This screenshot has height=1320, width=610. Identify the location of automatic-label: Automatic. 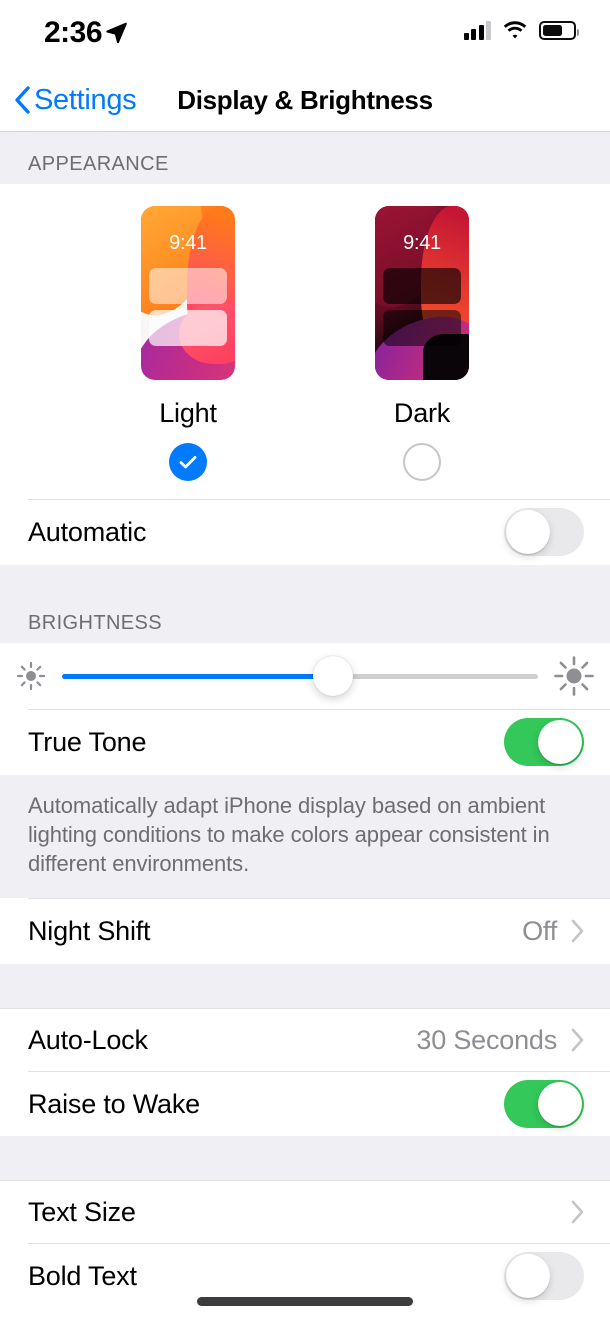
(87, 531).